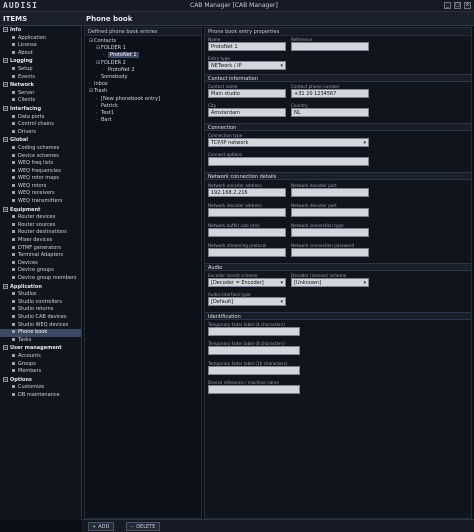  I want to click on tree-item: · Bart, so click(143, 120).